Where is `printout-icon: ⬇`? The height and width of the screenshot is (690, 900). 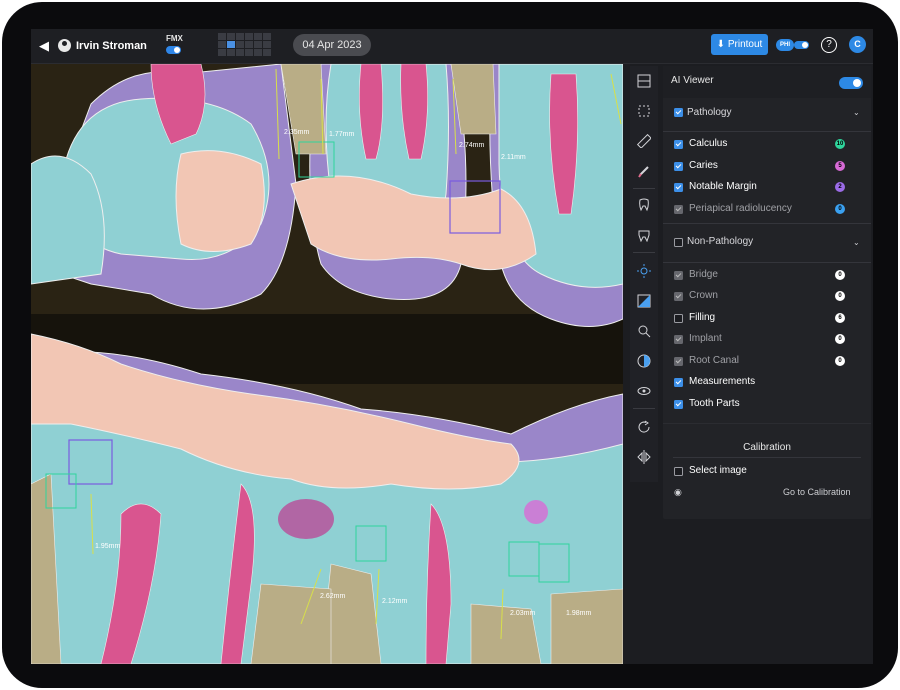
printout-icon: ⬇ is located at coordinates (722, 44).